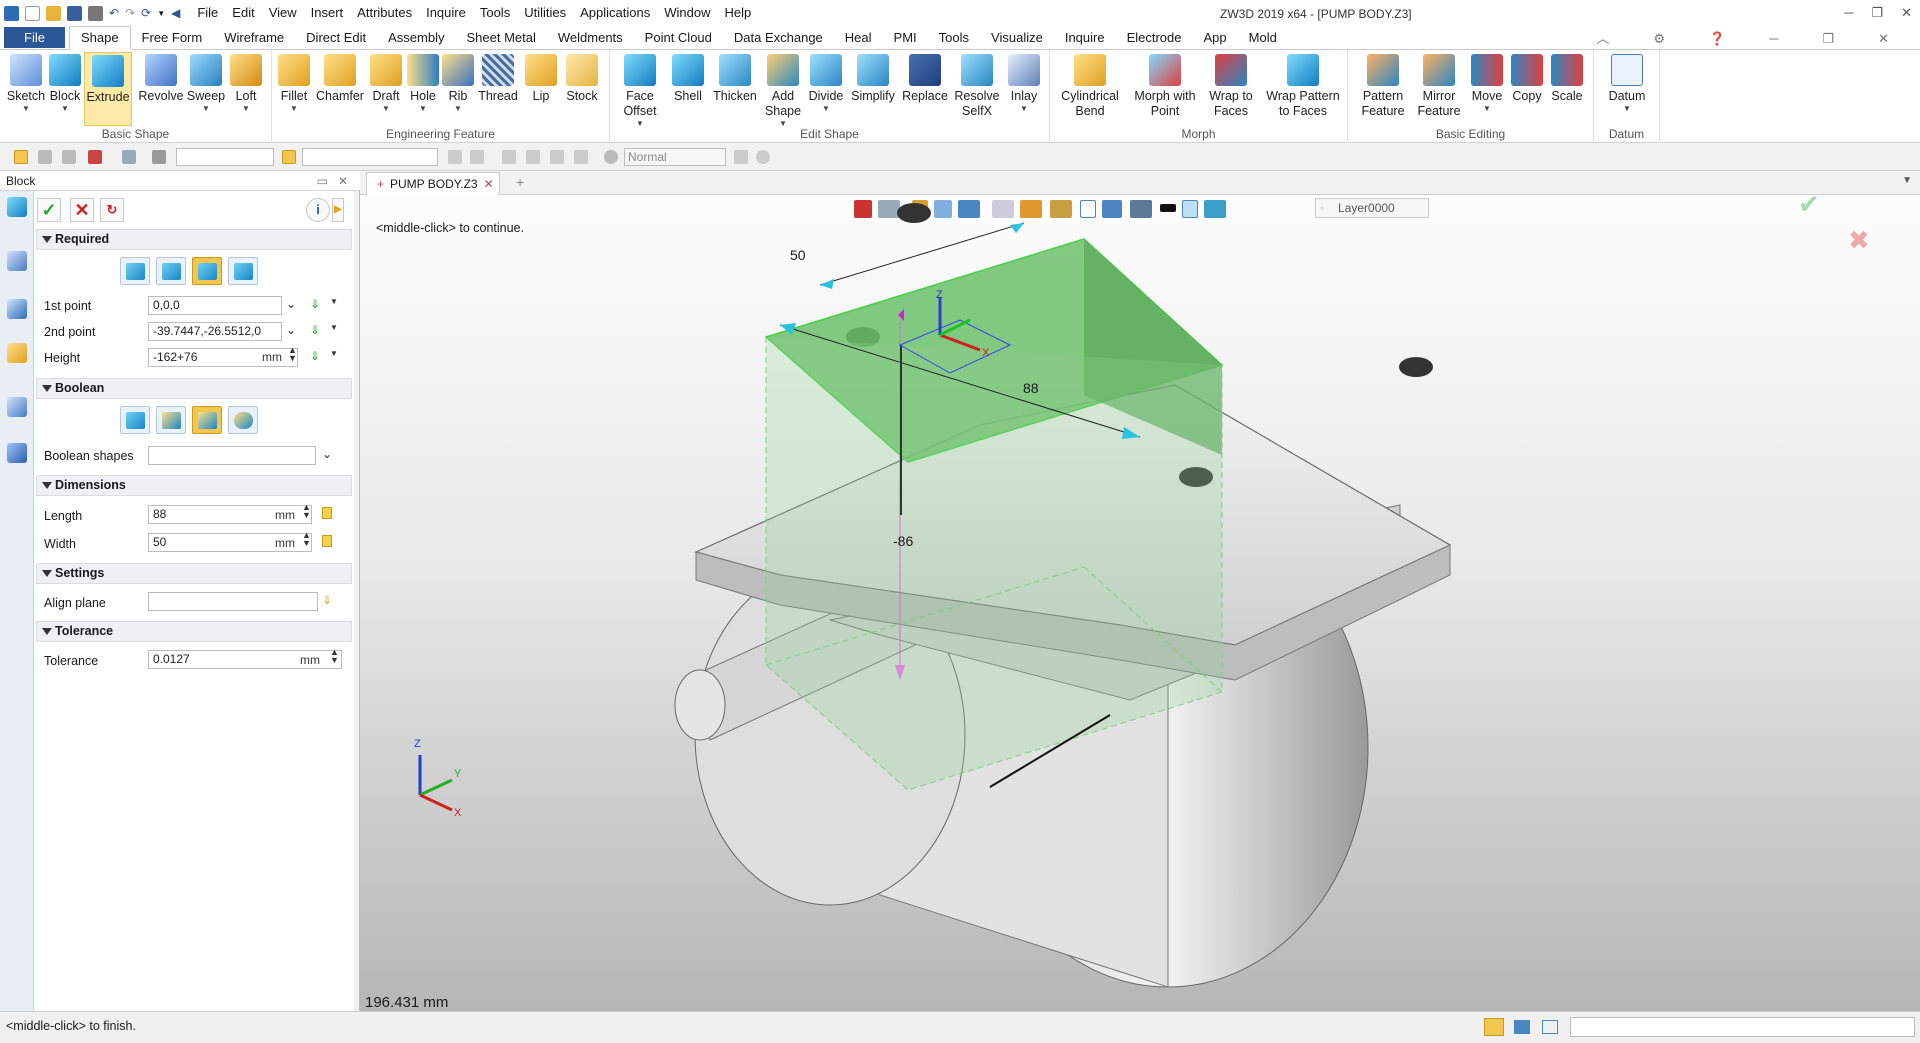 The height and width of the screenshot is (1043, 1920). I want to click on new-file-icon, so click(32, 13).